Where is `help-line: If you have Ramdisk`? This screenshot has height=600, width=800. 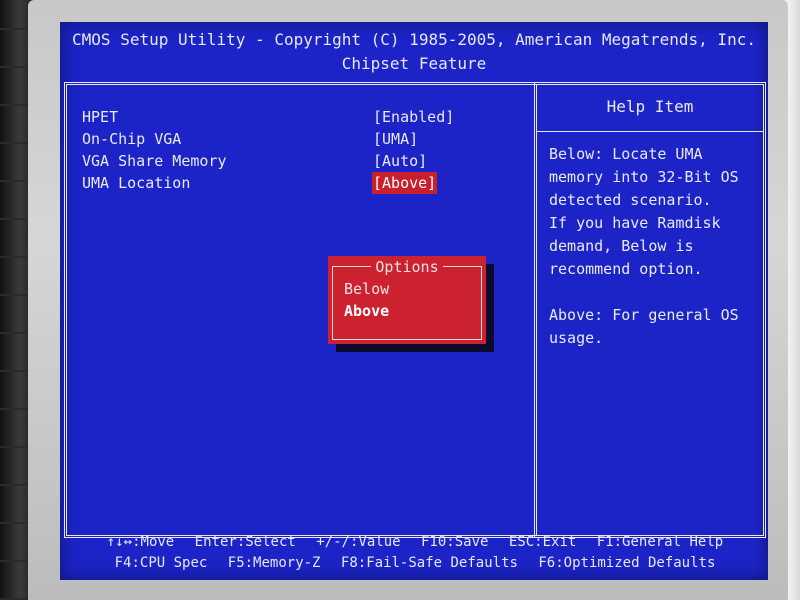 help-line: If you have Ramdisk is located at coordinates (635, 223).